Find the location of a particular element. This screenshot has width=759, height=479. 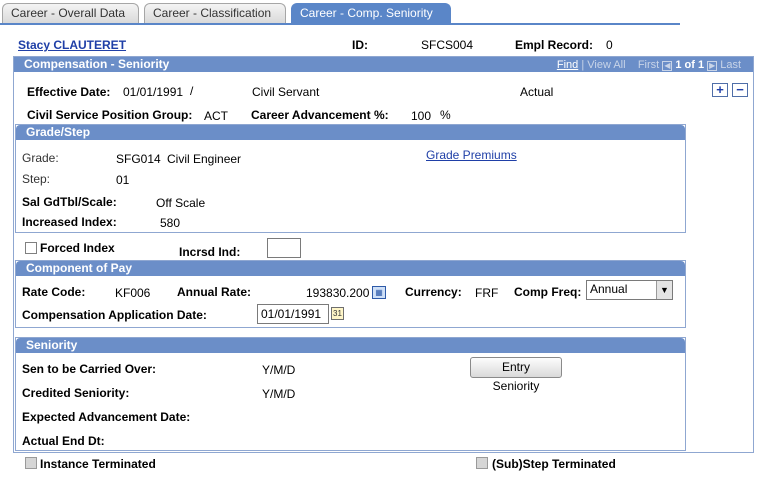

career-advancement-value: 100 is located at coordinates (421, 116).